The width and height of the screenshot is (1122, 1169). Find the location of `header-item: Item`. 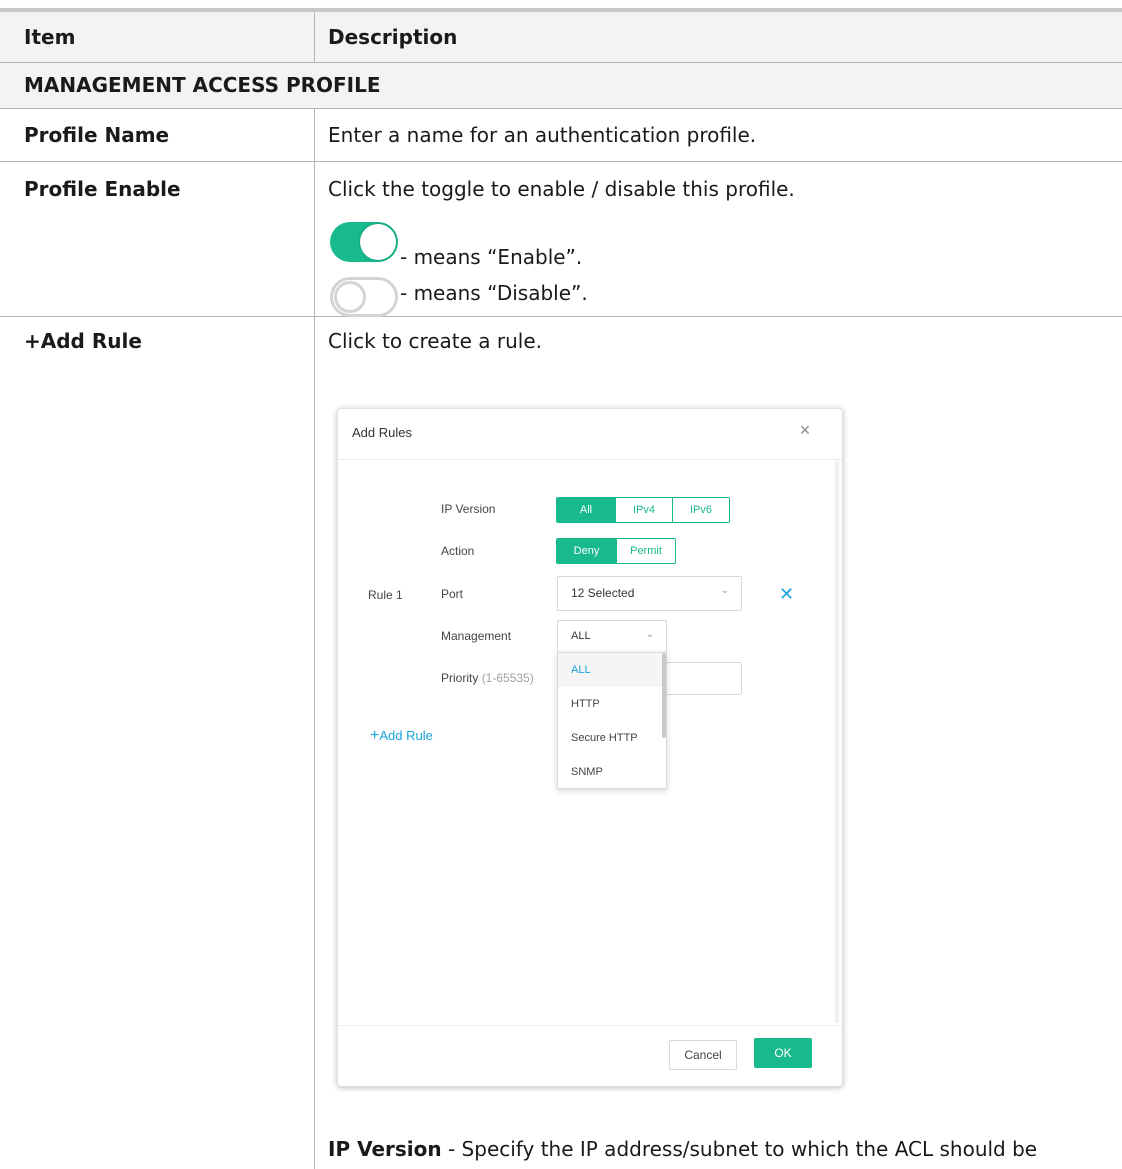

header-item: Item is located at coordinates (50, 37).